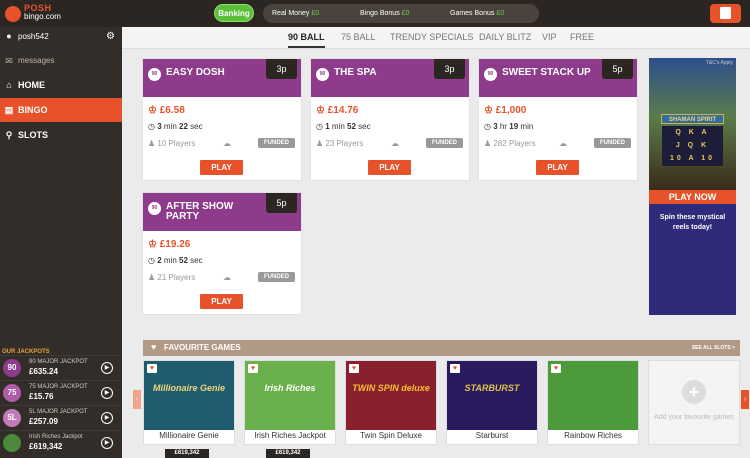 The height and width of the screenshot is (458, 750). I want to click on user-row: ● posh542 ⚙, so click(61, 38).